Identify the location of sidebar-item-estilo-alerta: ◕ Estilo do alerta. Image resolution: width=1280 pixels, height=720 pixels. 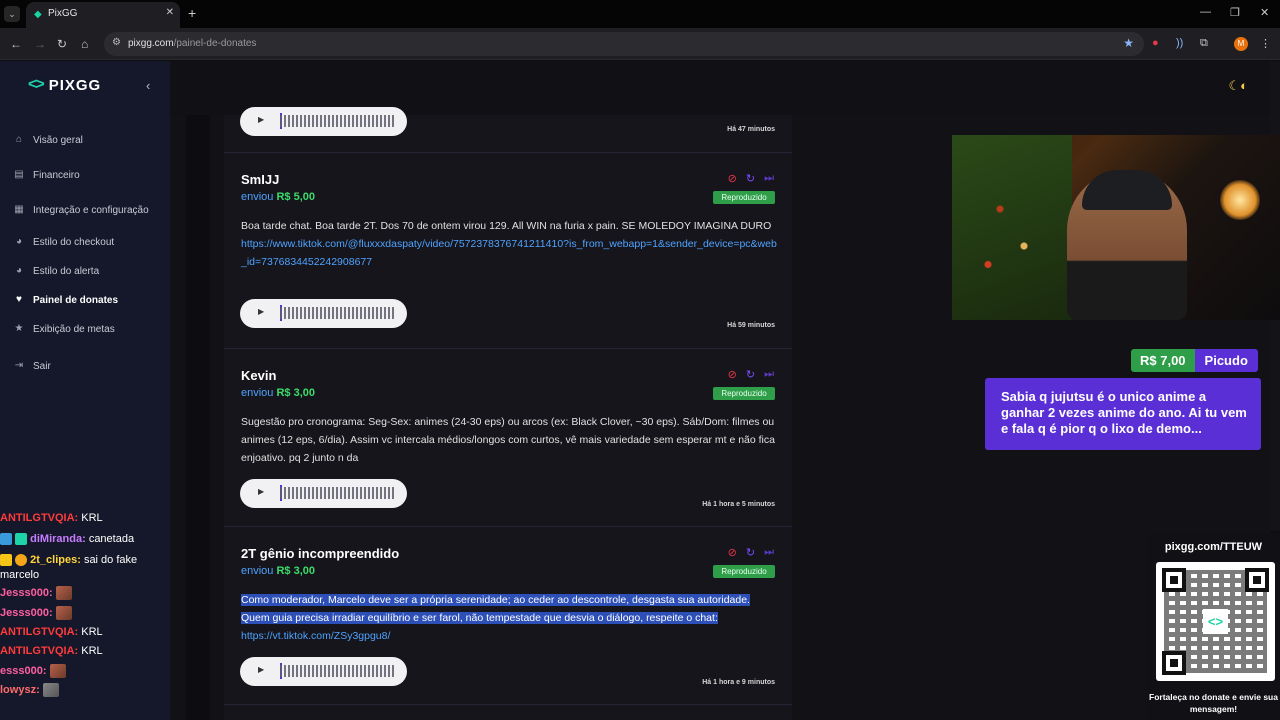
(56, 271).